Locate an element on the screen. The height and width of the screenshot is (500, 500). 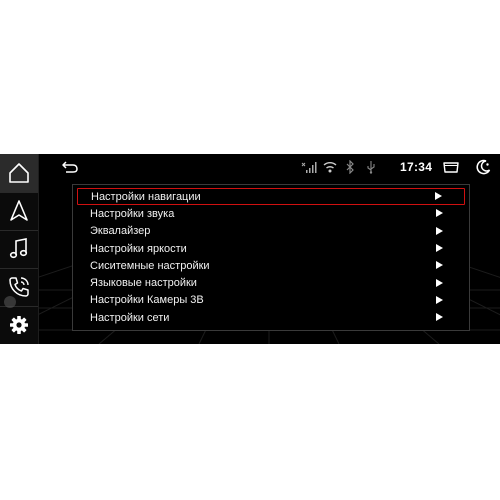
usb-indicator is located at coordinates (371, 167).